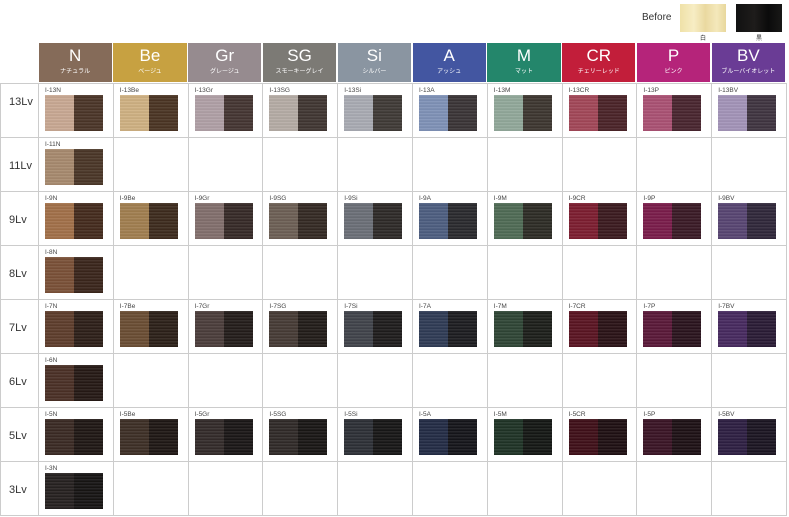  Describe the element at coordinates (748, 62) in the screenshot. I see `column-header-bv: BV ブルーバイオレット` at that location.